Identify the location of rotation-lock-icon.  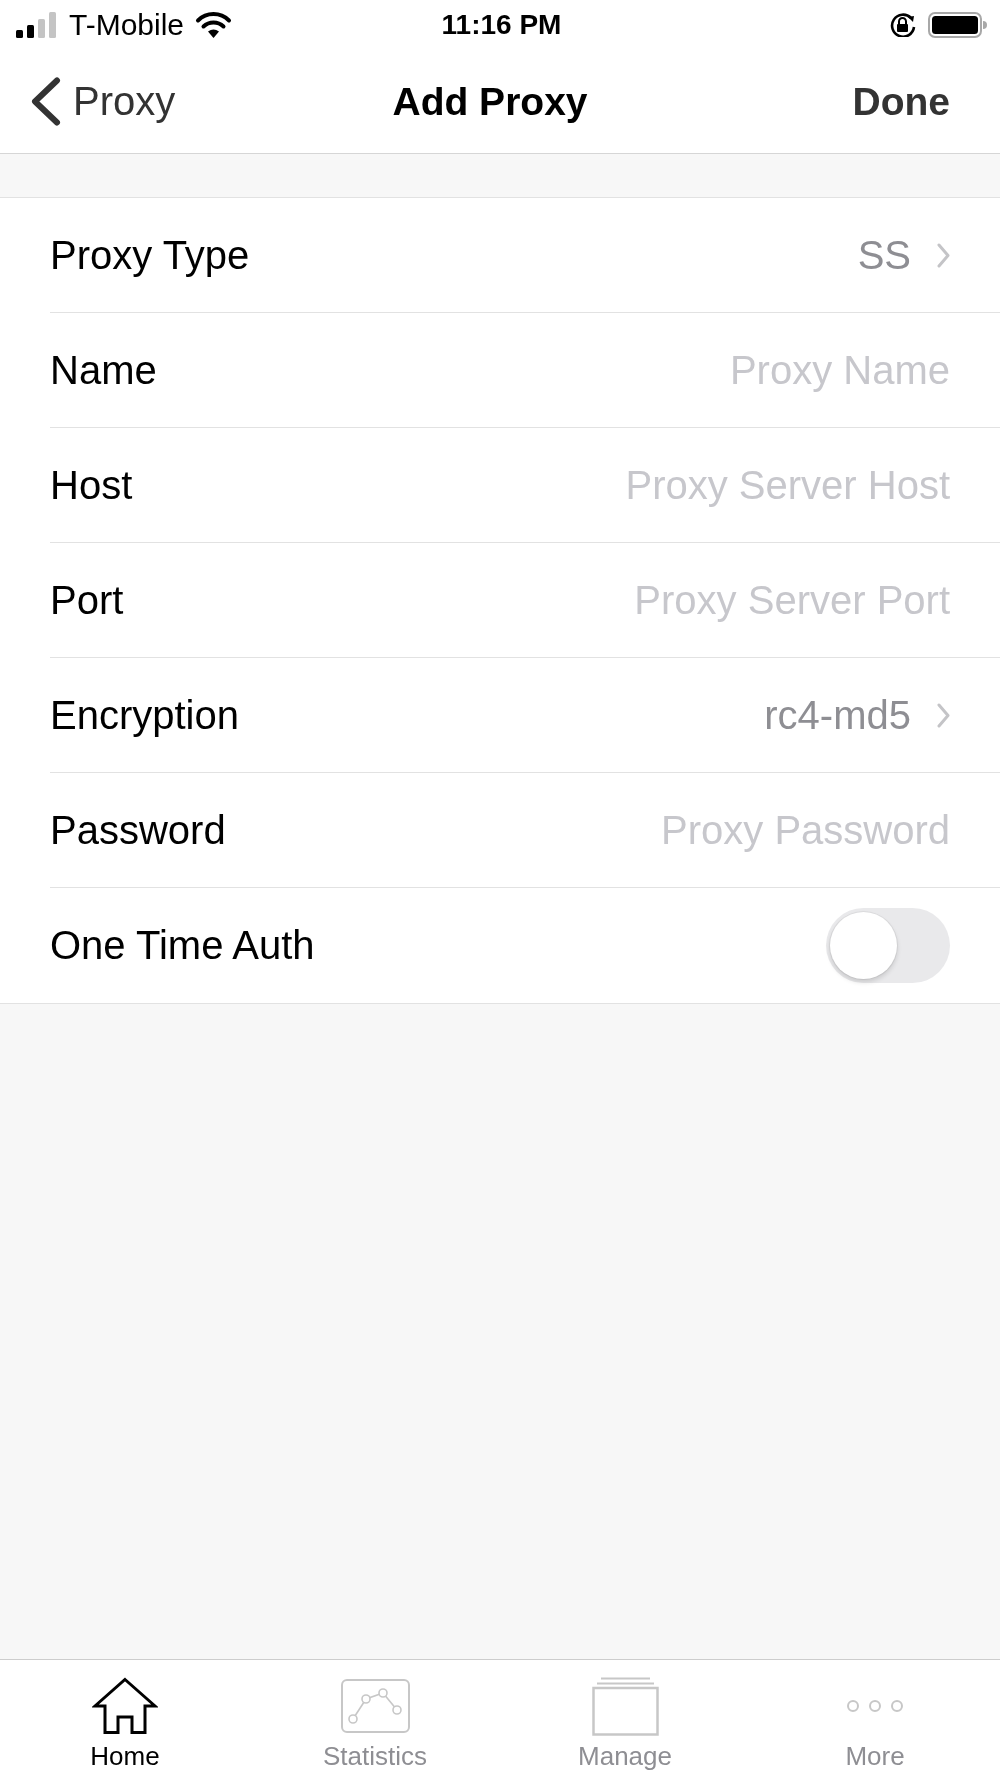
(903, 25).